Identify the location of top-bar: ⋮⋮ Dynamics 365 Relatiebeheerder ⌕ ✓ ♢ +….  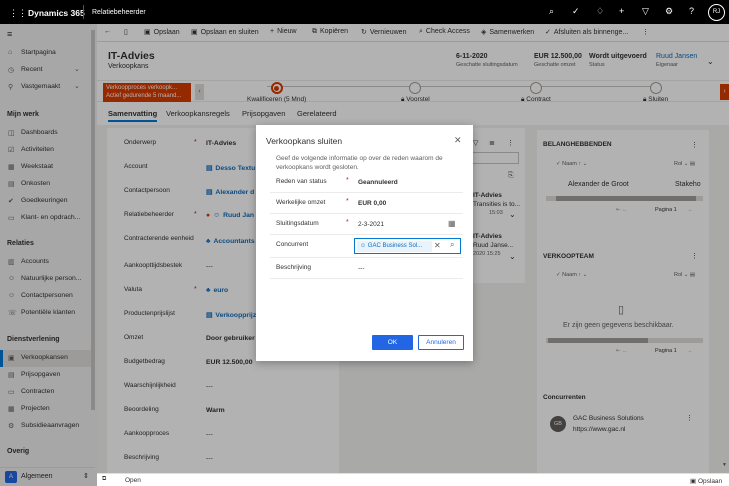
(364, 12).